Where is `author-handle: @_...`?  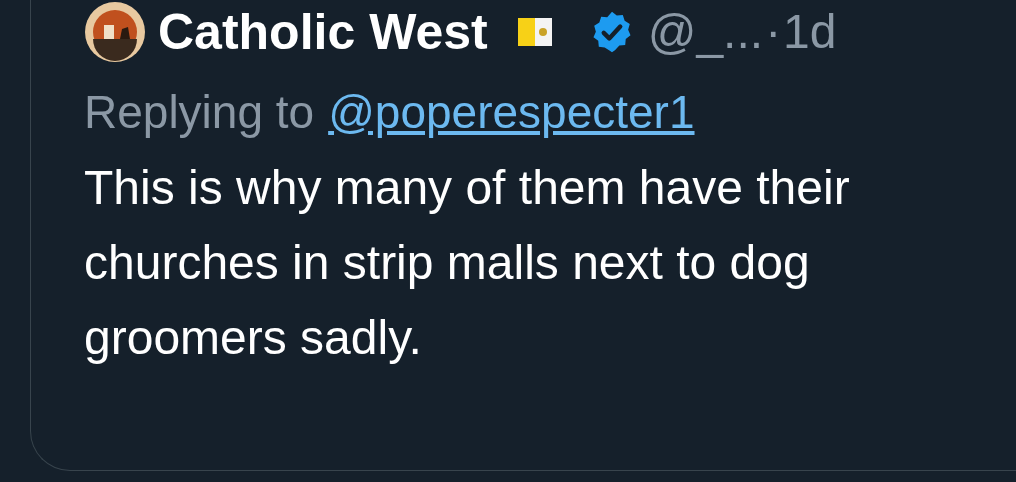
author-handle: @_... is located at coordinates (705, 32).